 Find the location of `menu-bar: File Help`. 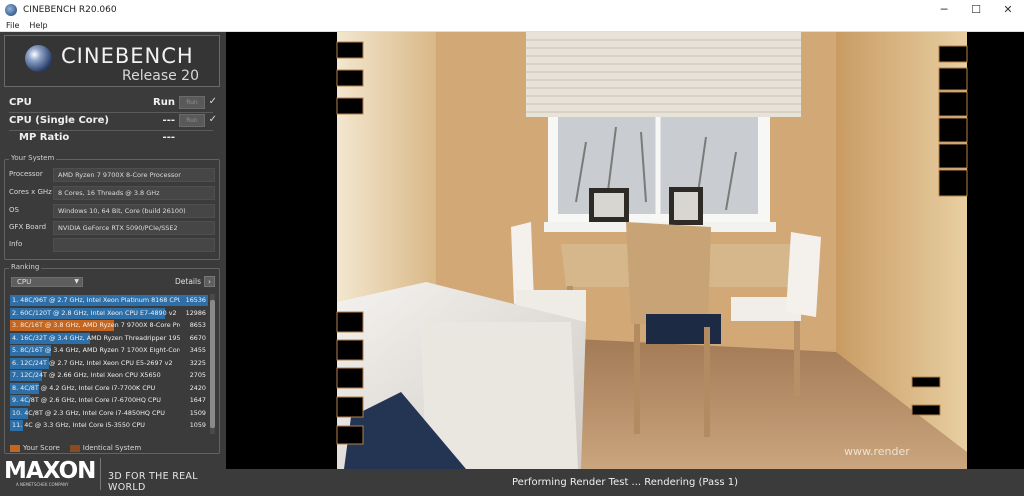

menu-bar: File Help is located at coordinates (512, 25).